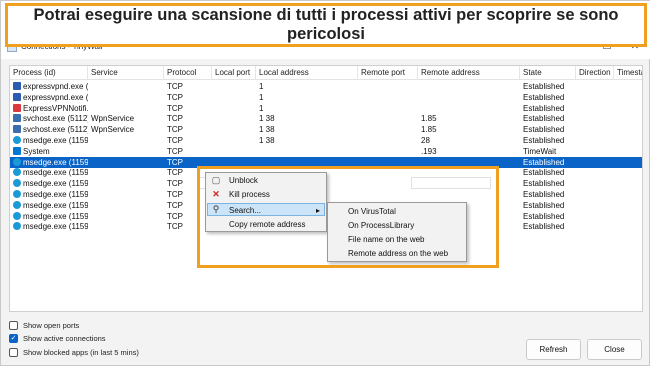  What do you see at coordinates (326, 140) in the screenshot?
I see `table-row: msedge.exe (11592) TCP 1 38 28 Established` at bounding box center [326, 140].